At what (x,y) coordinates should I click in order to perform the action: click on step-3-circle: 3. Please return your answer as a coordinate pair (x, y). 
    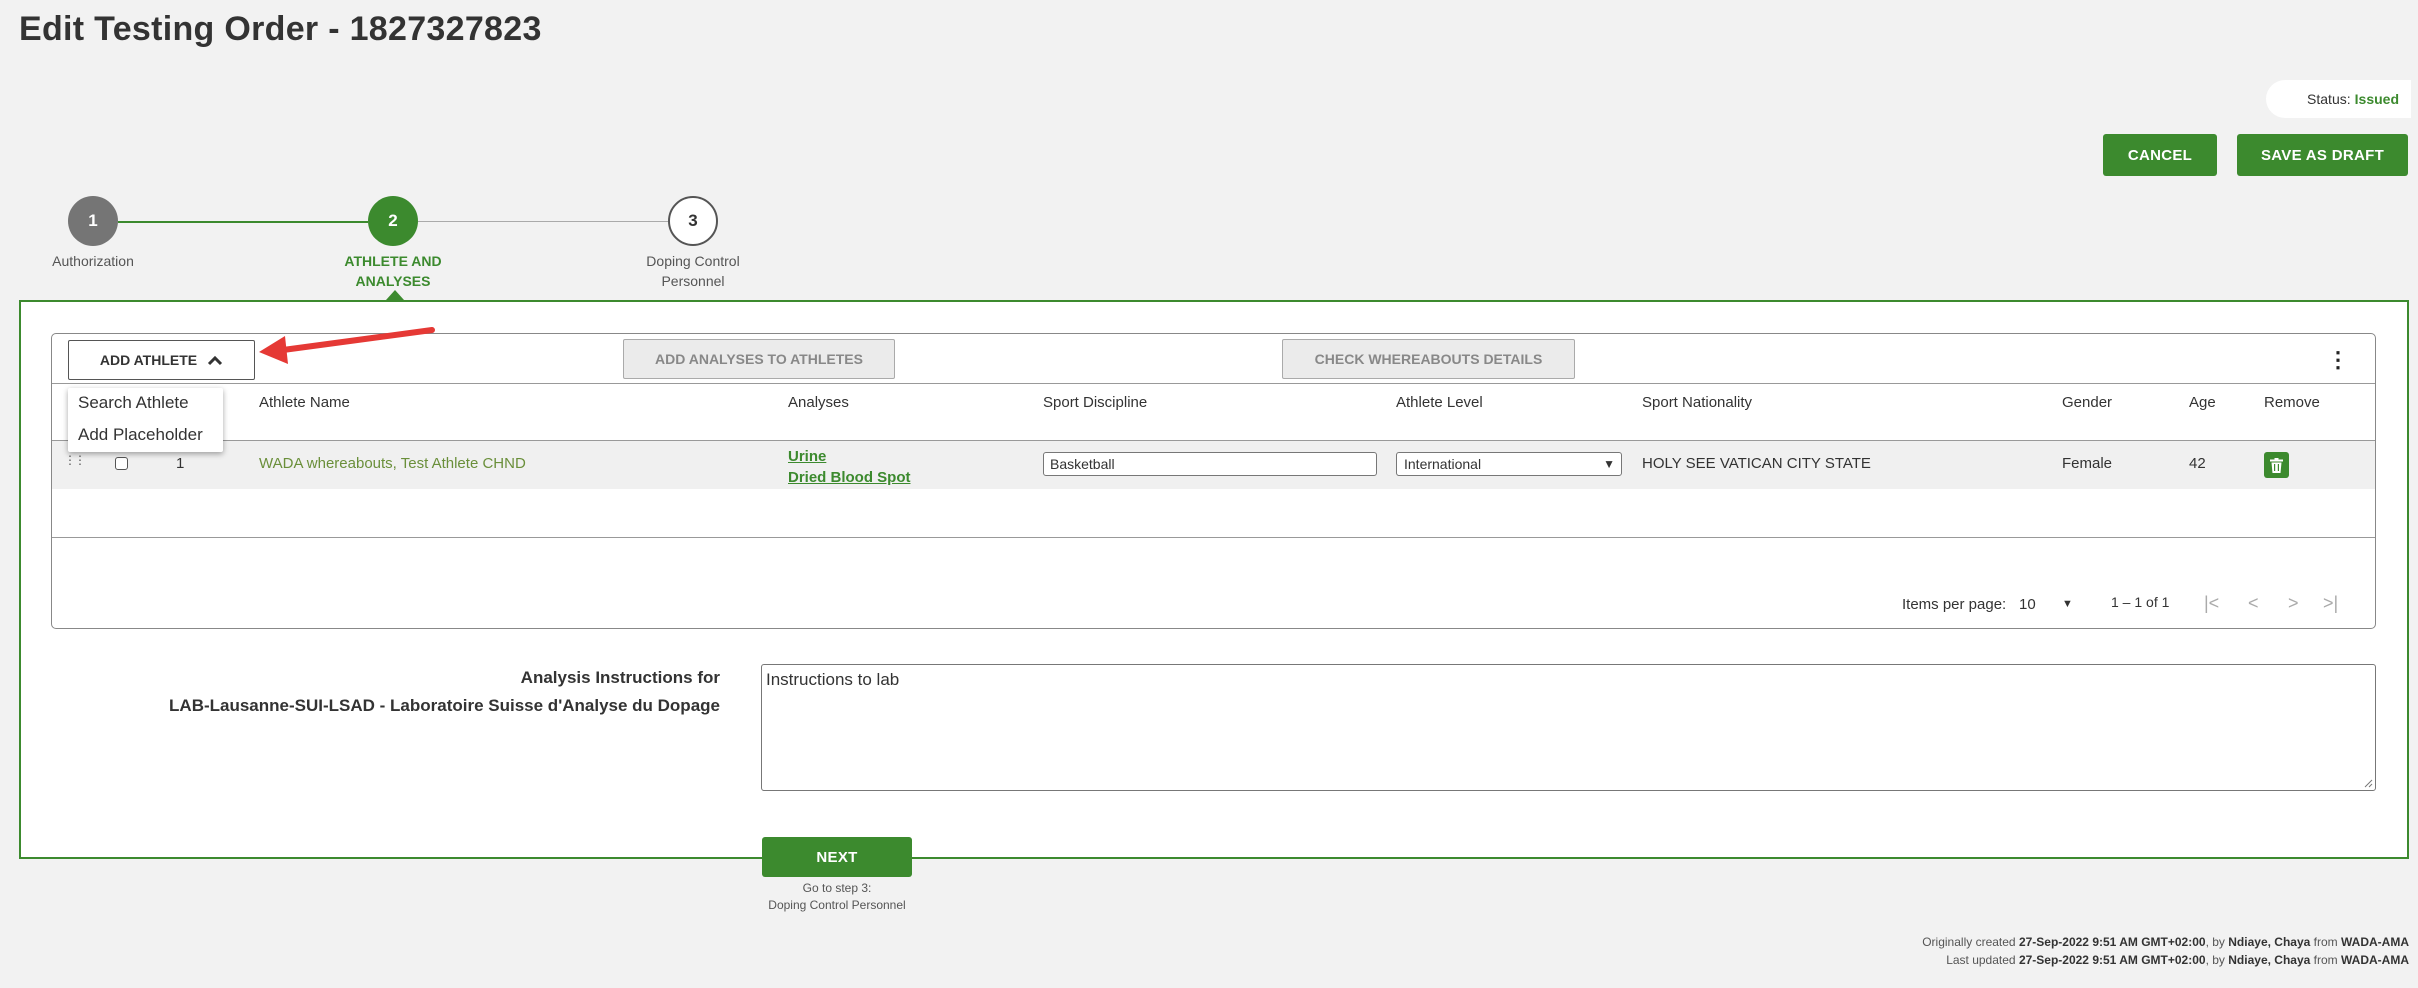
    Looking at the image, I should click on (693, 221).